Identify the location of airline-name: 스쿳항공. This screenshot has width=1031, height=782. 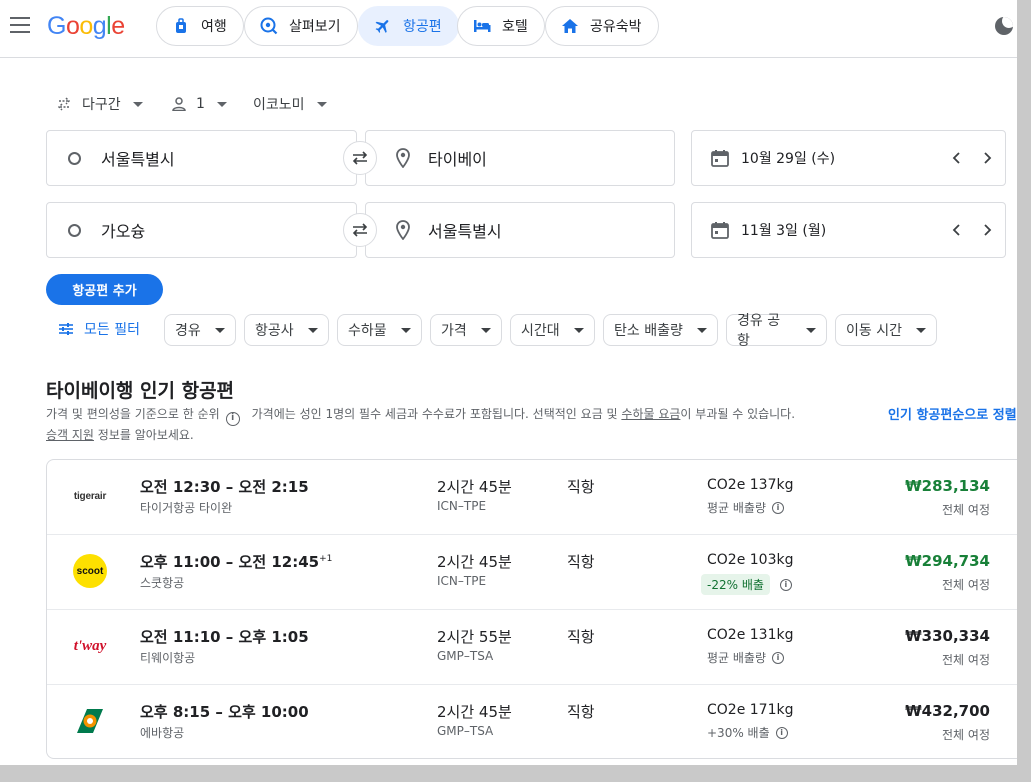
(162, 583).